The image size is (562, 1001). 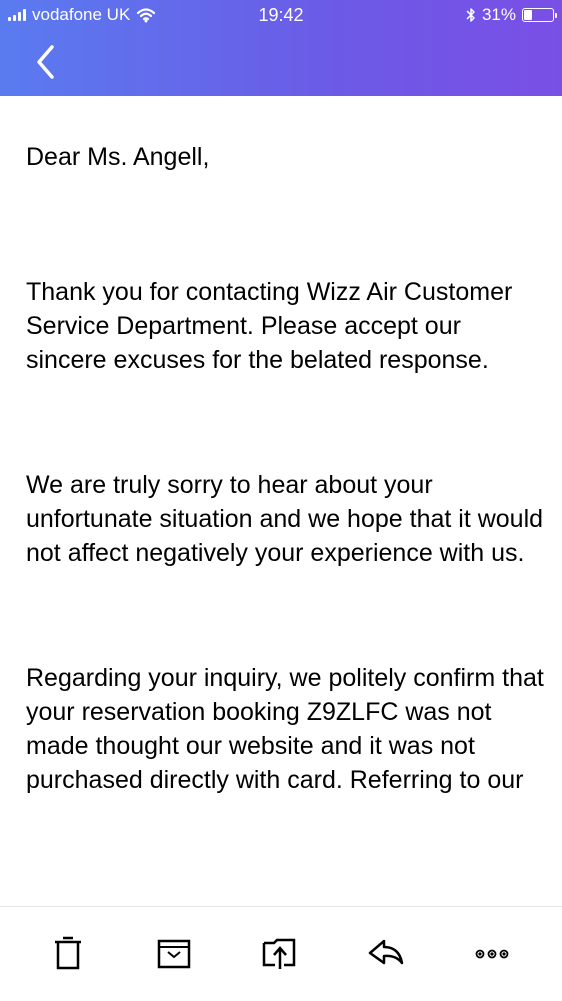 I want to click on trash-button, so click(x=70, y=953).